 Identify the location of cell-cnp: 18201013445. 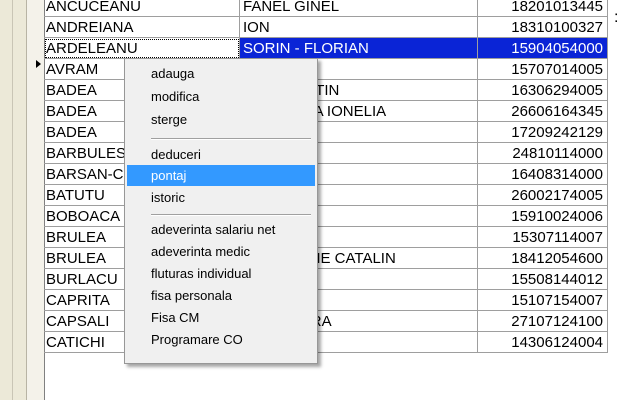
(543, 8).